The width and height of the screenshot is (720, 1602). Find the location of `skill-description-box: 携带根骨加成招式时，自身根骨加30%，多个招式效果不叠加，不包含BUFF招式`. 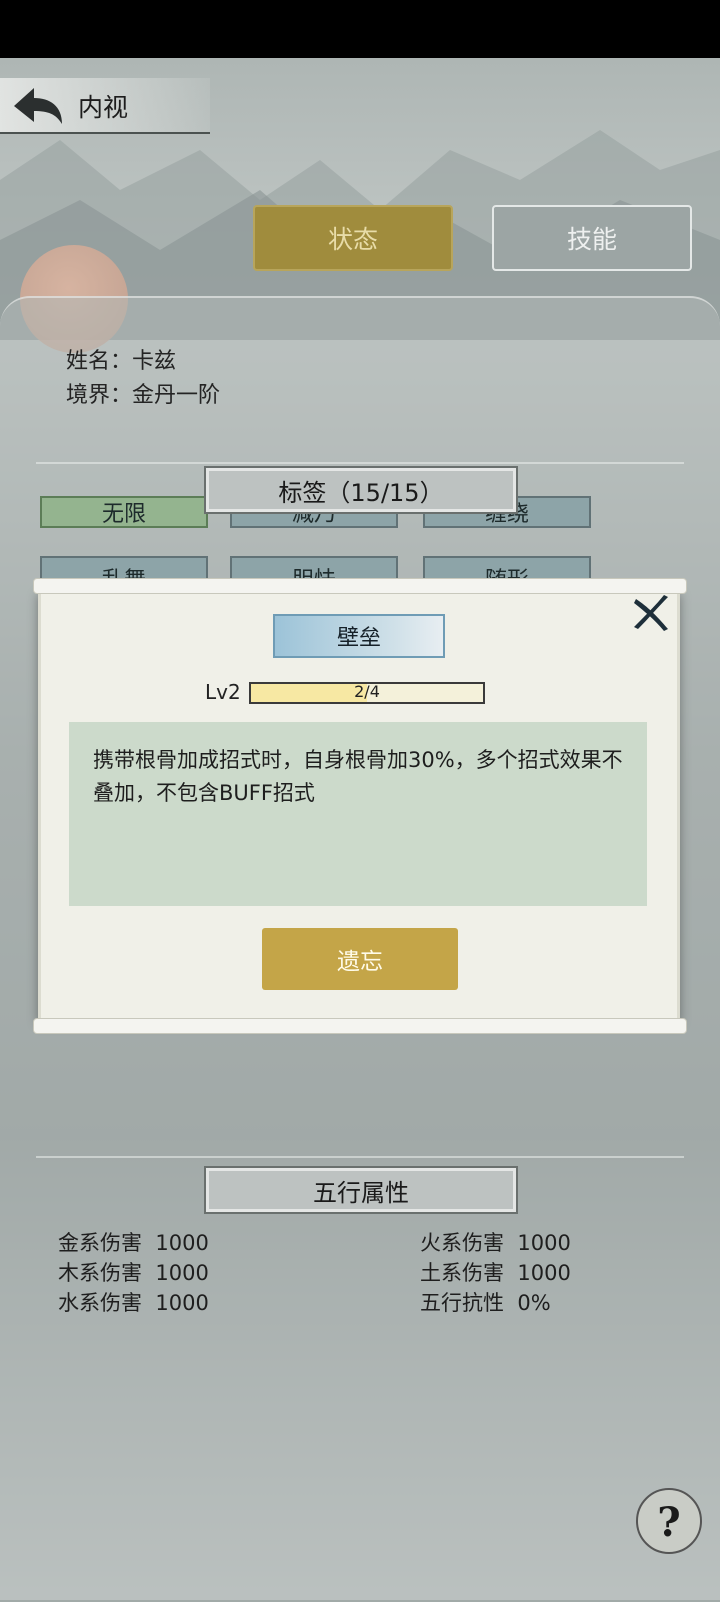

skill-description-box: 携带根骨加成招式时，自身根骨加30%，多个招式效果不叠加，不包含BUFF招式 is located at coordinates (358, 814).